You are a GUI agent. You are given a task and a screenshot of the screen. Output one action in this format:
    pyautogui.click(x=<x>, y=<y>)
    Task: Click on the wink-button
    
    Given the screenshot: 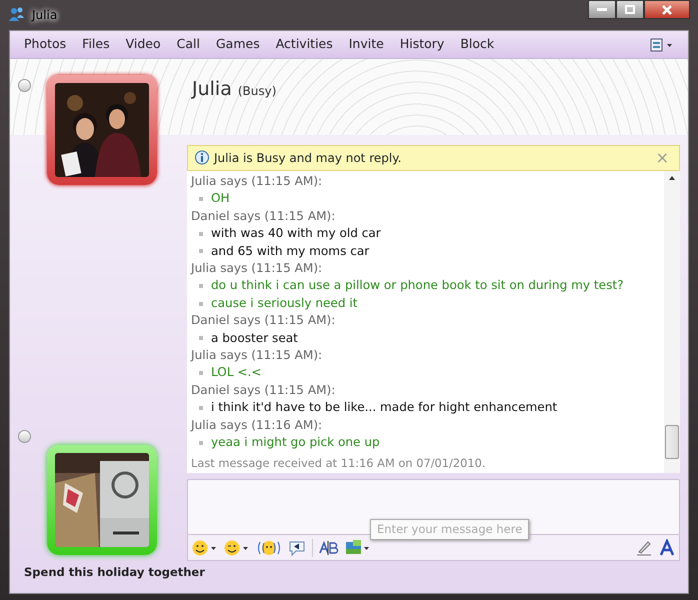 What is the action you would take?
    pyautogui.click(x=237, y=547)
    